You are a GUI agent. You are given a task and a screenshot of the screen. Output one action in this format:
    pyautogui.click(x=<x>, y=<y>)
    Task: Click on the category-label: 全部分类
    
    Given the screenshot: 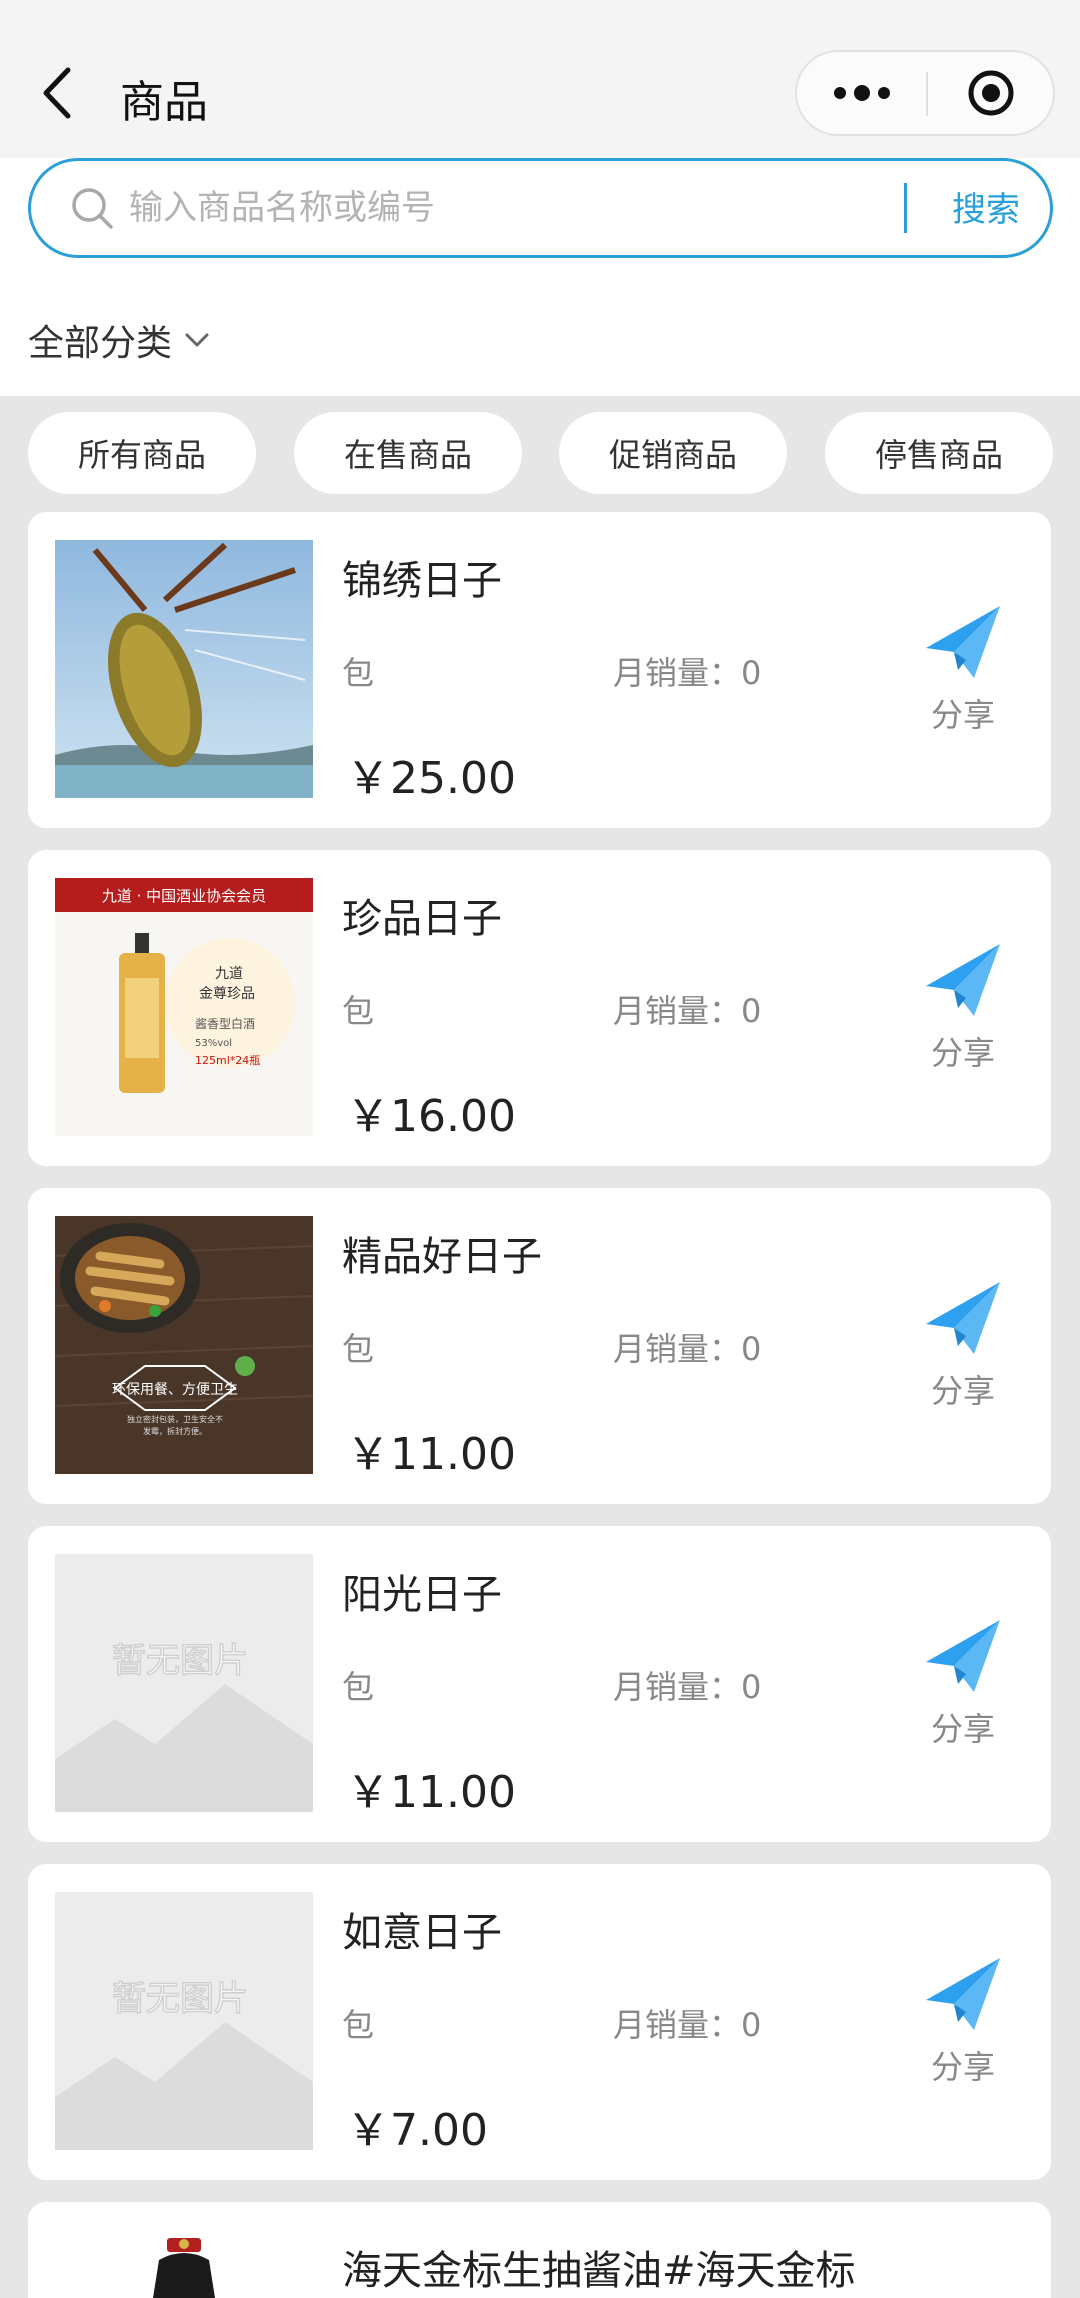 What is the action you would take?
    pyautogui.click(x=100, y=343)
    